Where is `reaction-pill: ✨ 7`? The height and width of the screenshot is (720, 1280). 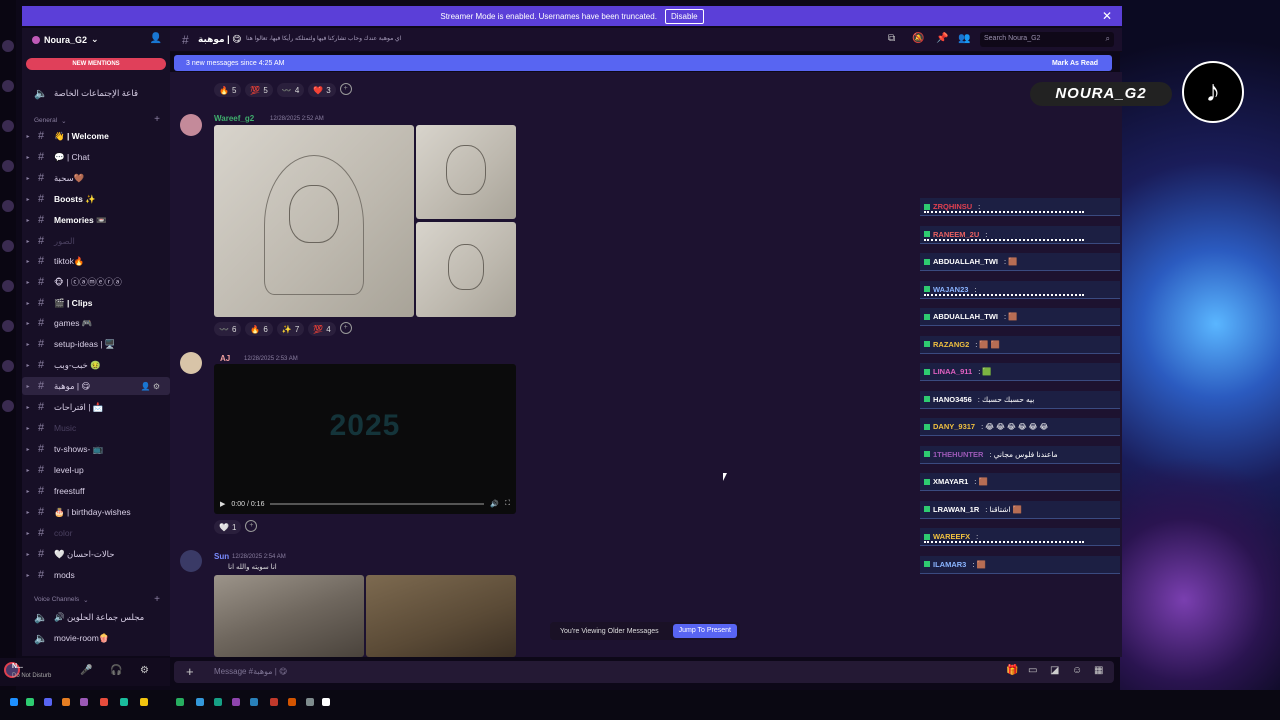
reaction-pill: ✨ 7 is located at coordinates (290, 329).